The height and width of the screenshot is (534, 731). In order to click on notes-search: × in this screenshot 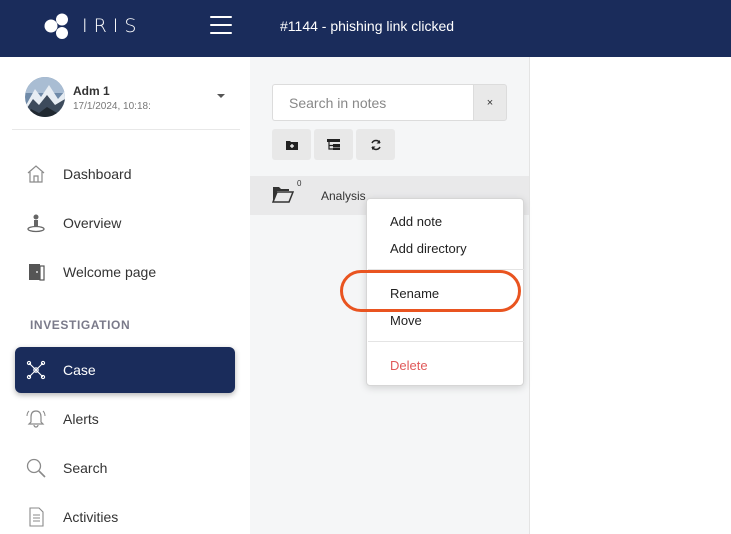, I will do `click(389, 102)`.